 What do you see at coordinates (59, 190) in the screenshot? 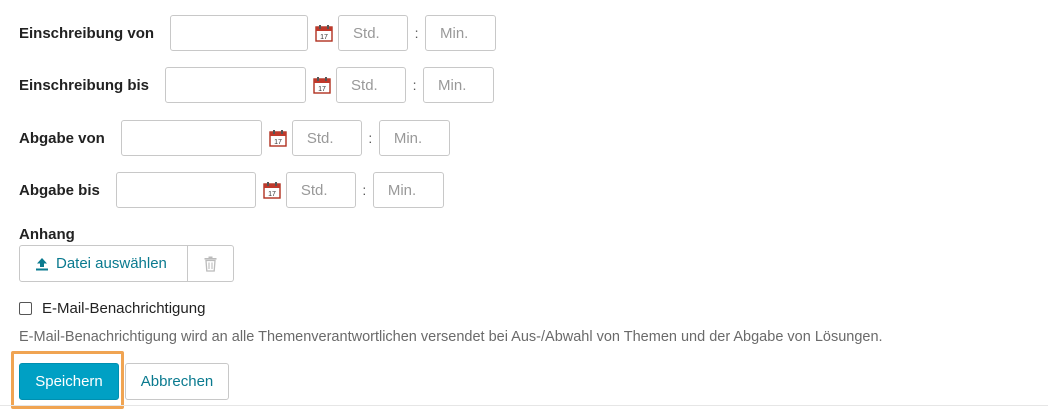
I see `abgabe-bis-label: Abgabe bis` at bounding box center [59, 190].